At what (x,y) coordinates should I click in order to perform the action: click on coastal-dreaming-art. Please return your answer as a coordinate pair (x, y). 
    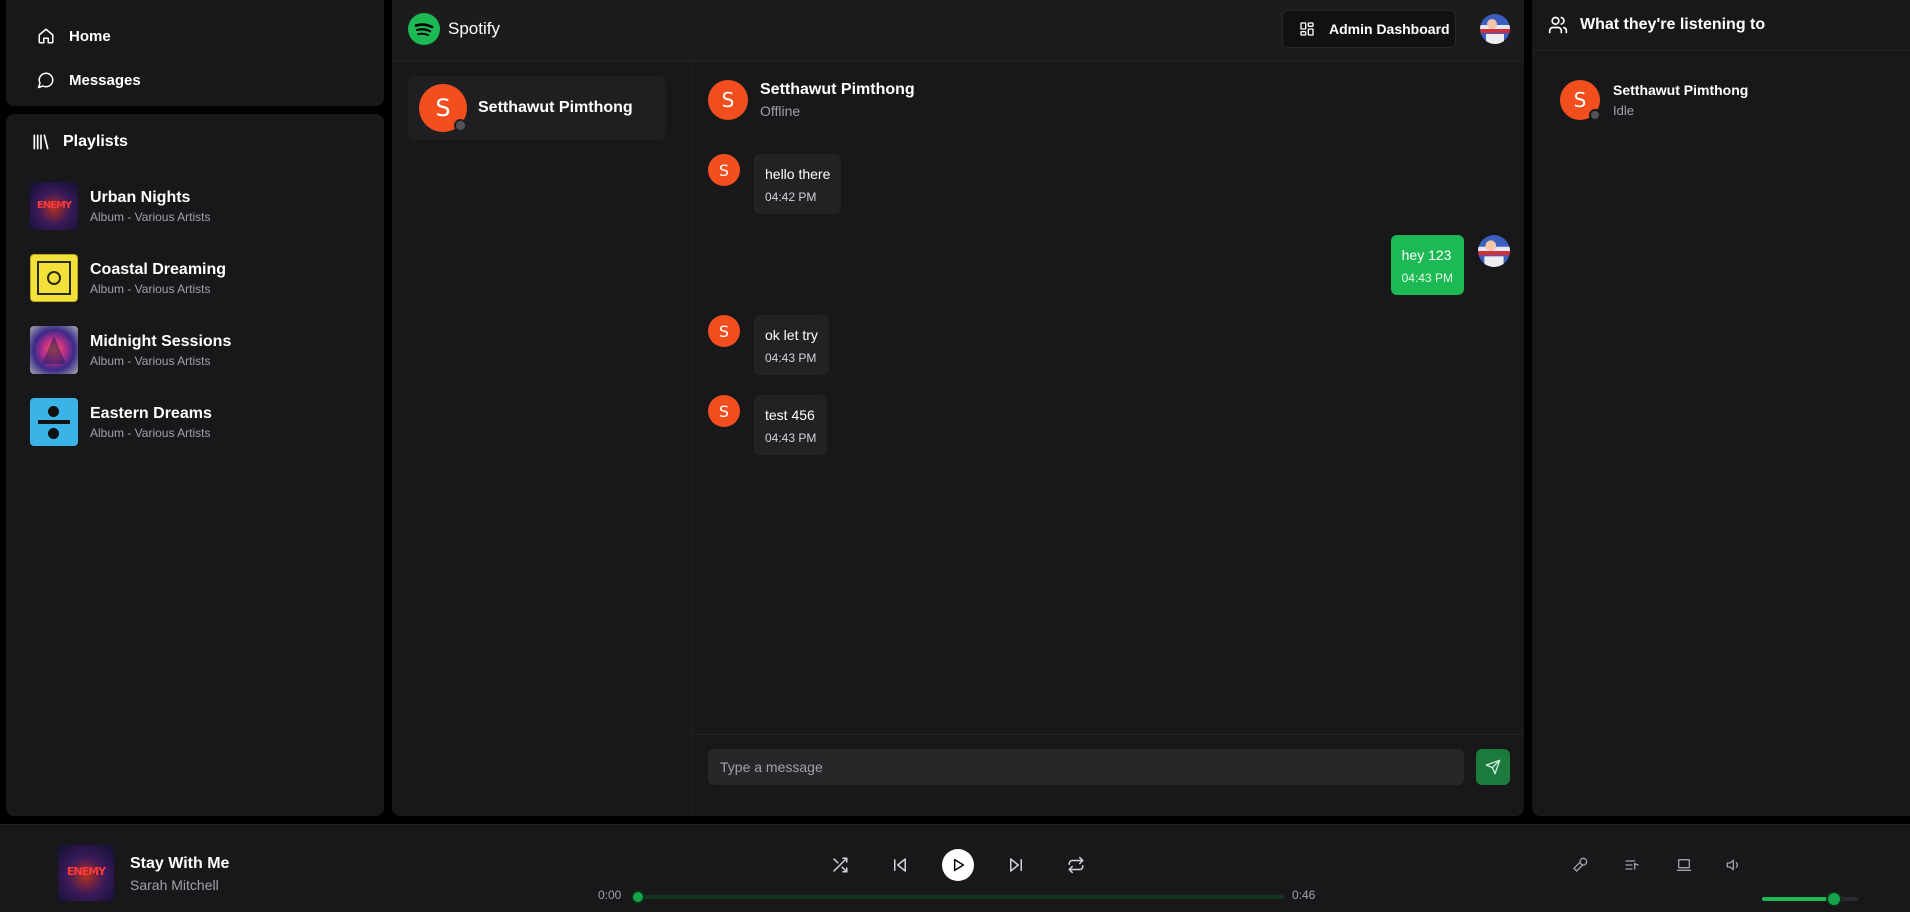
    Looking at the image, I should click on (54, 278).